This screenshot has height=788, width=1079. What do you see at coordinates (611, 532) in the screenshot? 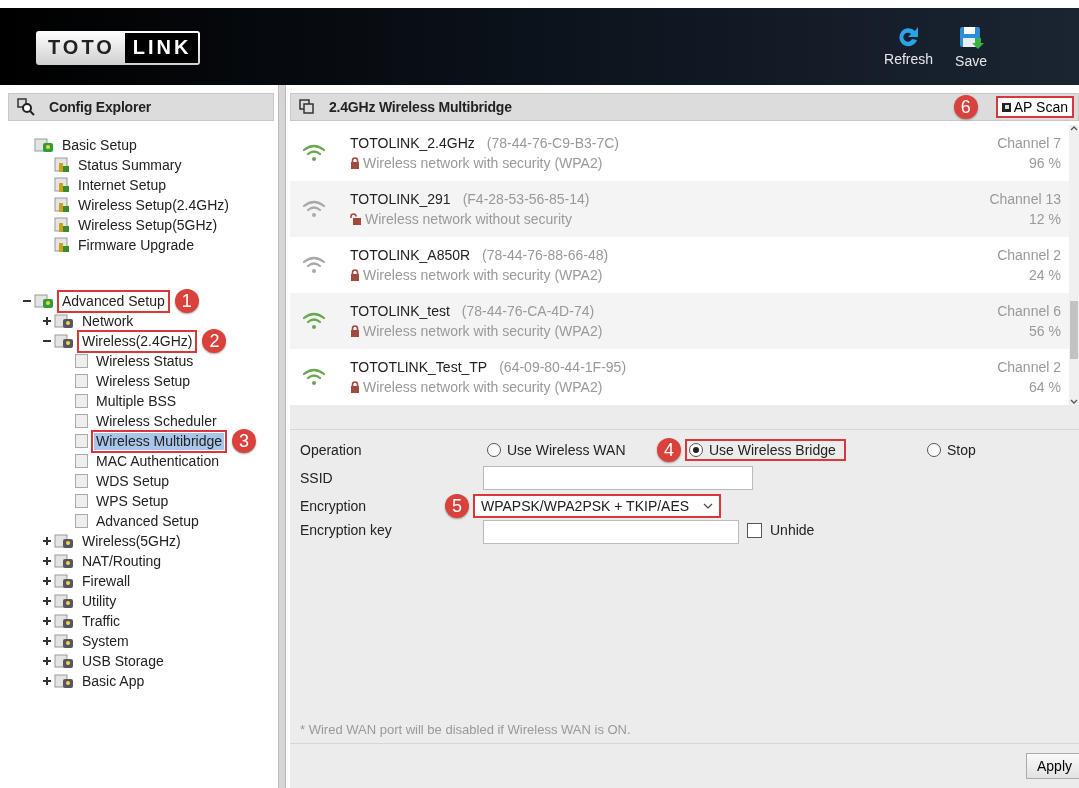
I see `encryption-key-field` at bounding box center [611, 532].